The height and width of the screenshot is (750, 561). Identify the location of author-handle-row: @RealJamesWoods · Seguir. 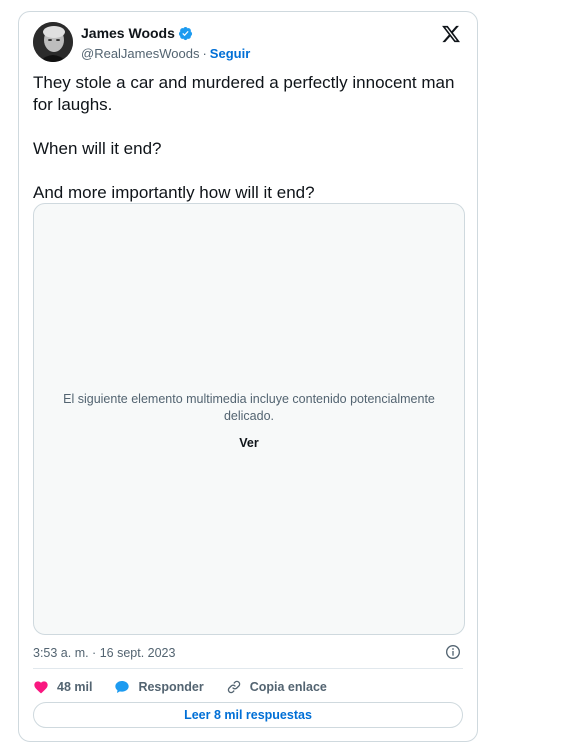
(165, 53).